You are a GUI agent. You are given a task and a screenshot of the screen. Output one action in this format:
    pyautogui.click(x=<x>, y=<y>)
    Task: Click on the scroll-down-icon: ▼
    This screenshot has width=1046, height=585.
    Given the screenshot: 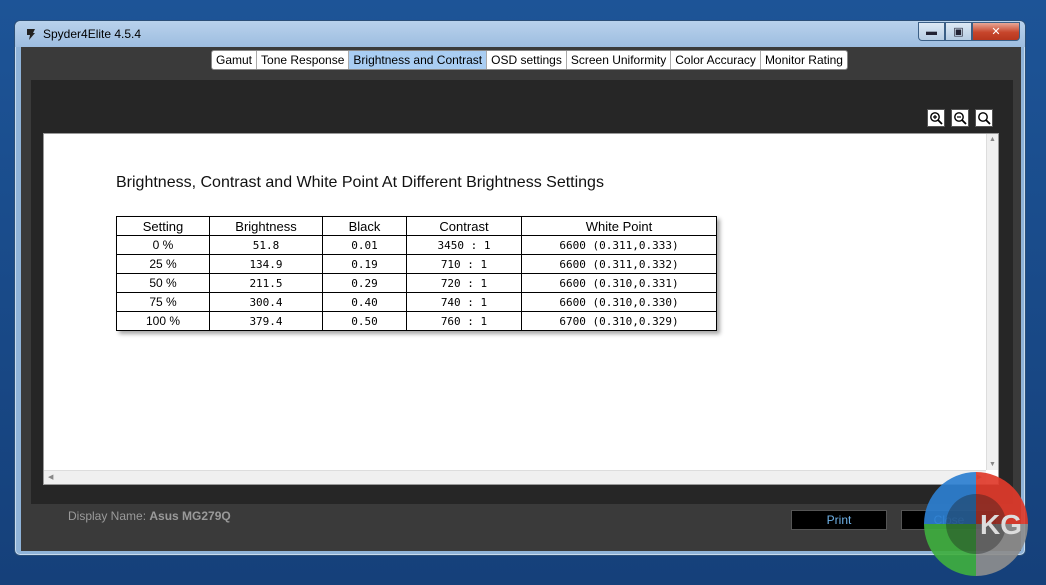 What is the action you would take?
    pyautogui.click(x=992, y=464)
    